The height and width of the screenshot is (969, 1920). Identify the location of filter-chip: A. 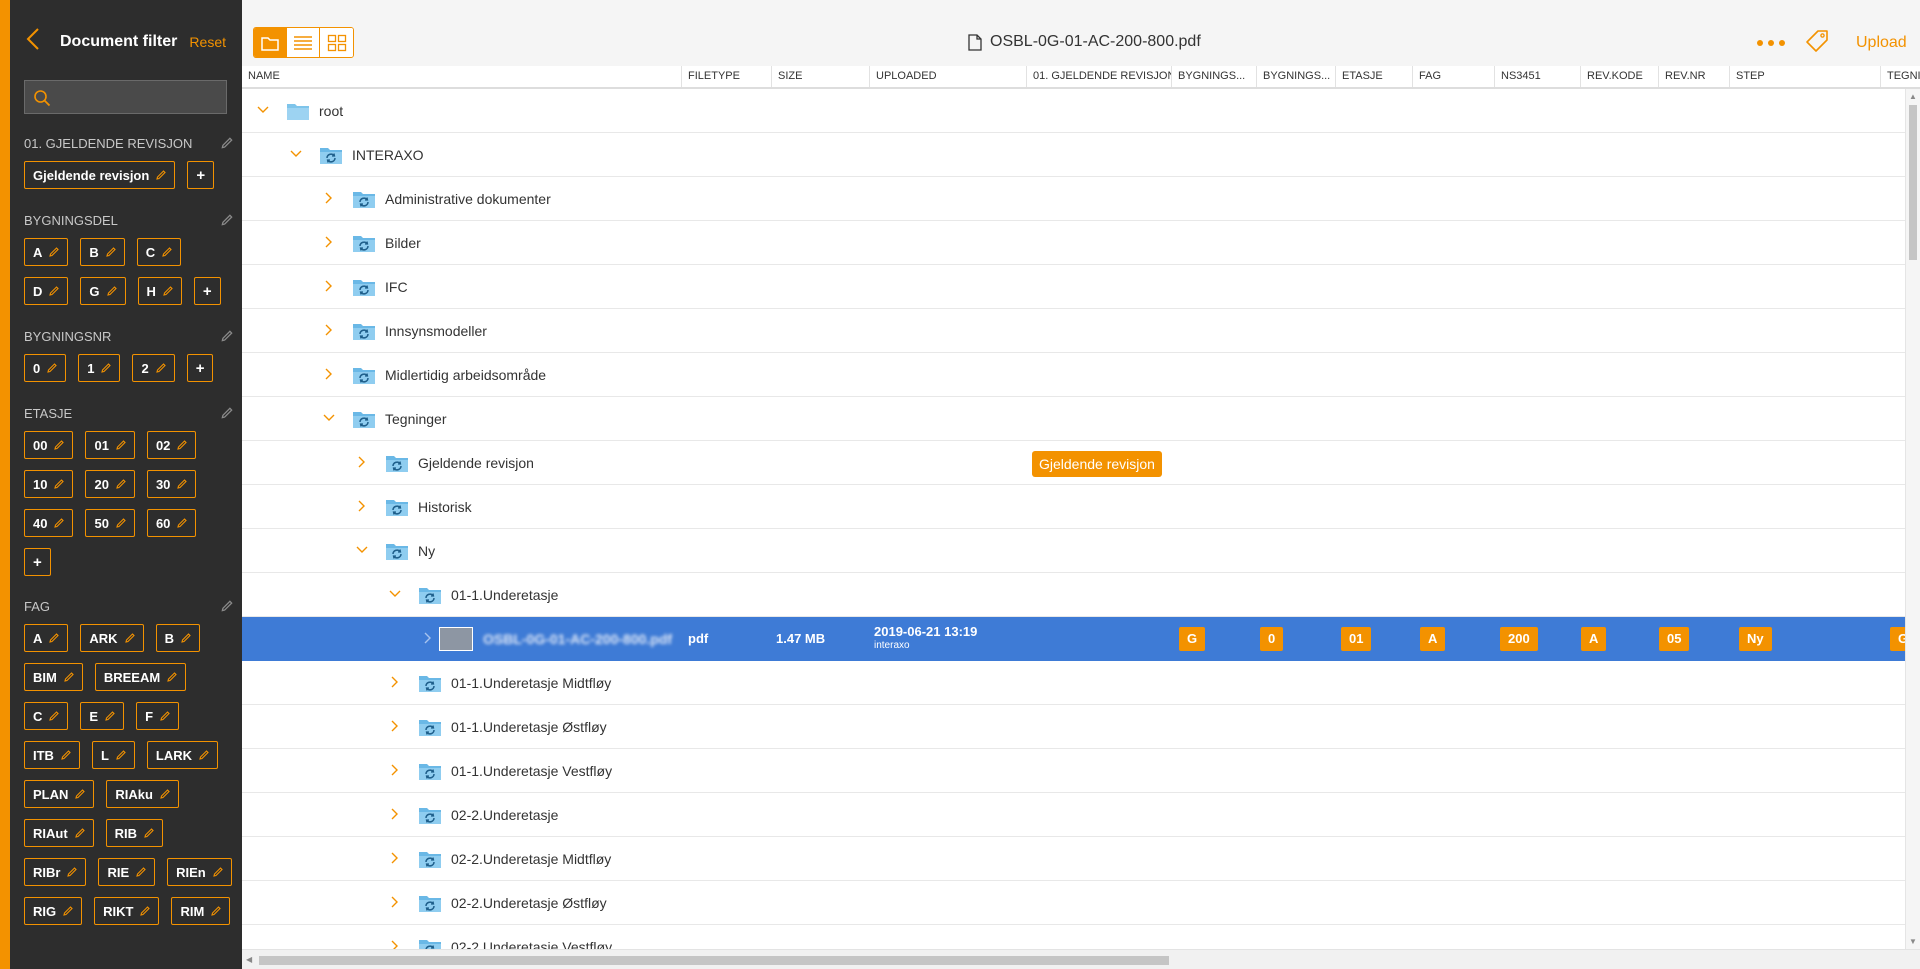
(46, 638).